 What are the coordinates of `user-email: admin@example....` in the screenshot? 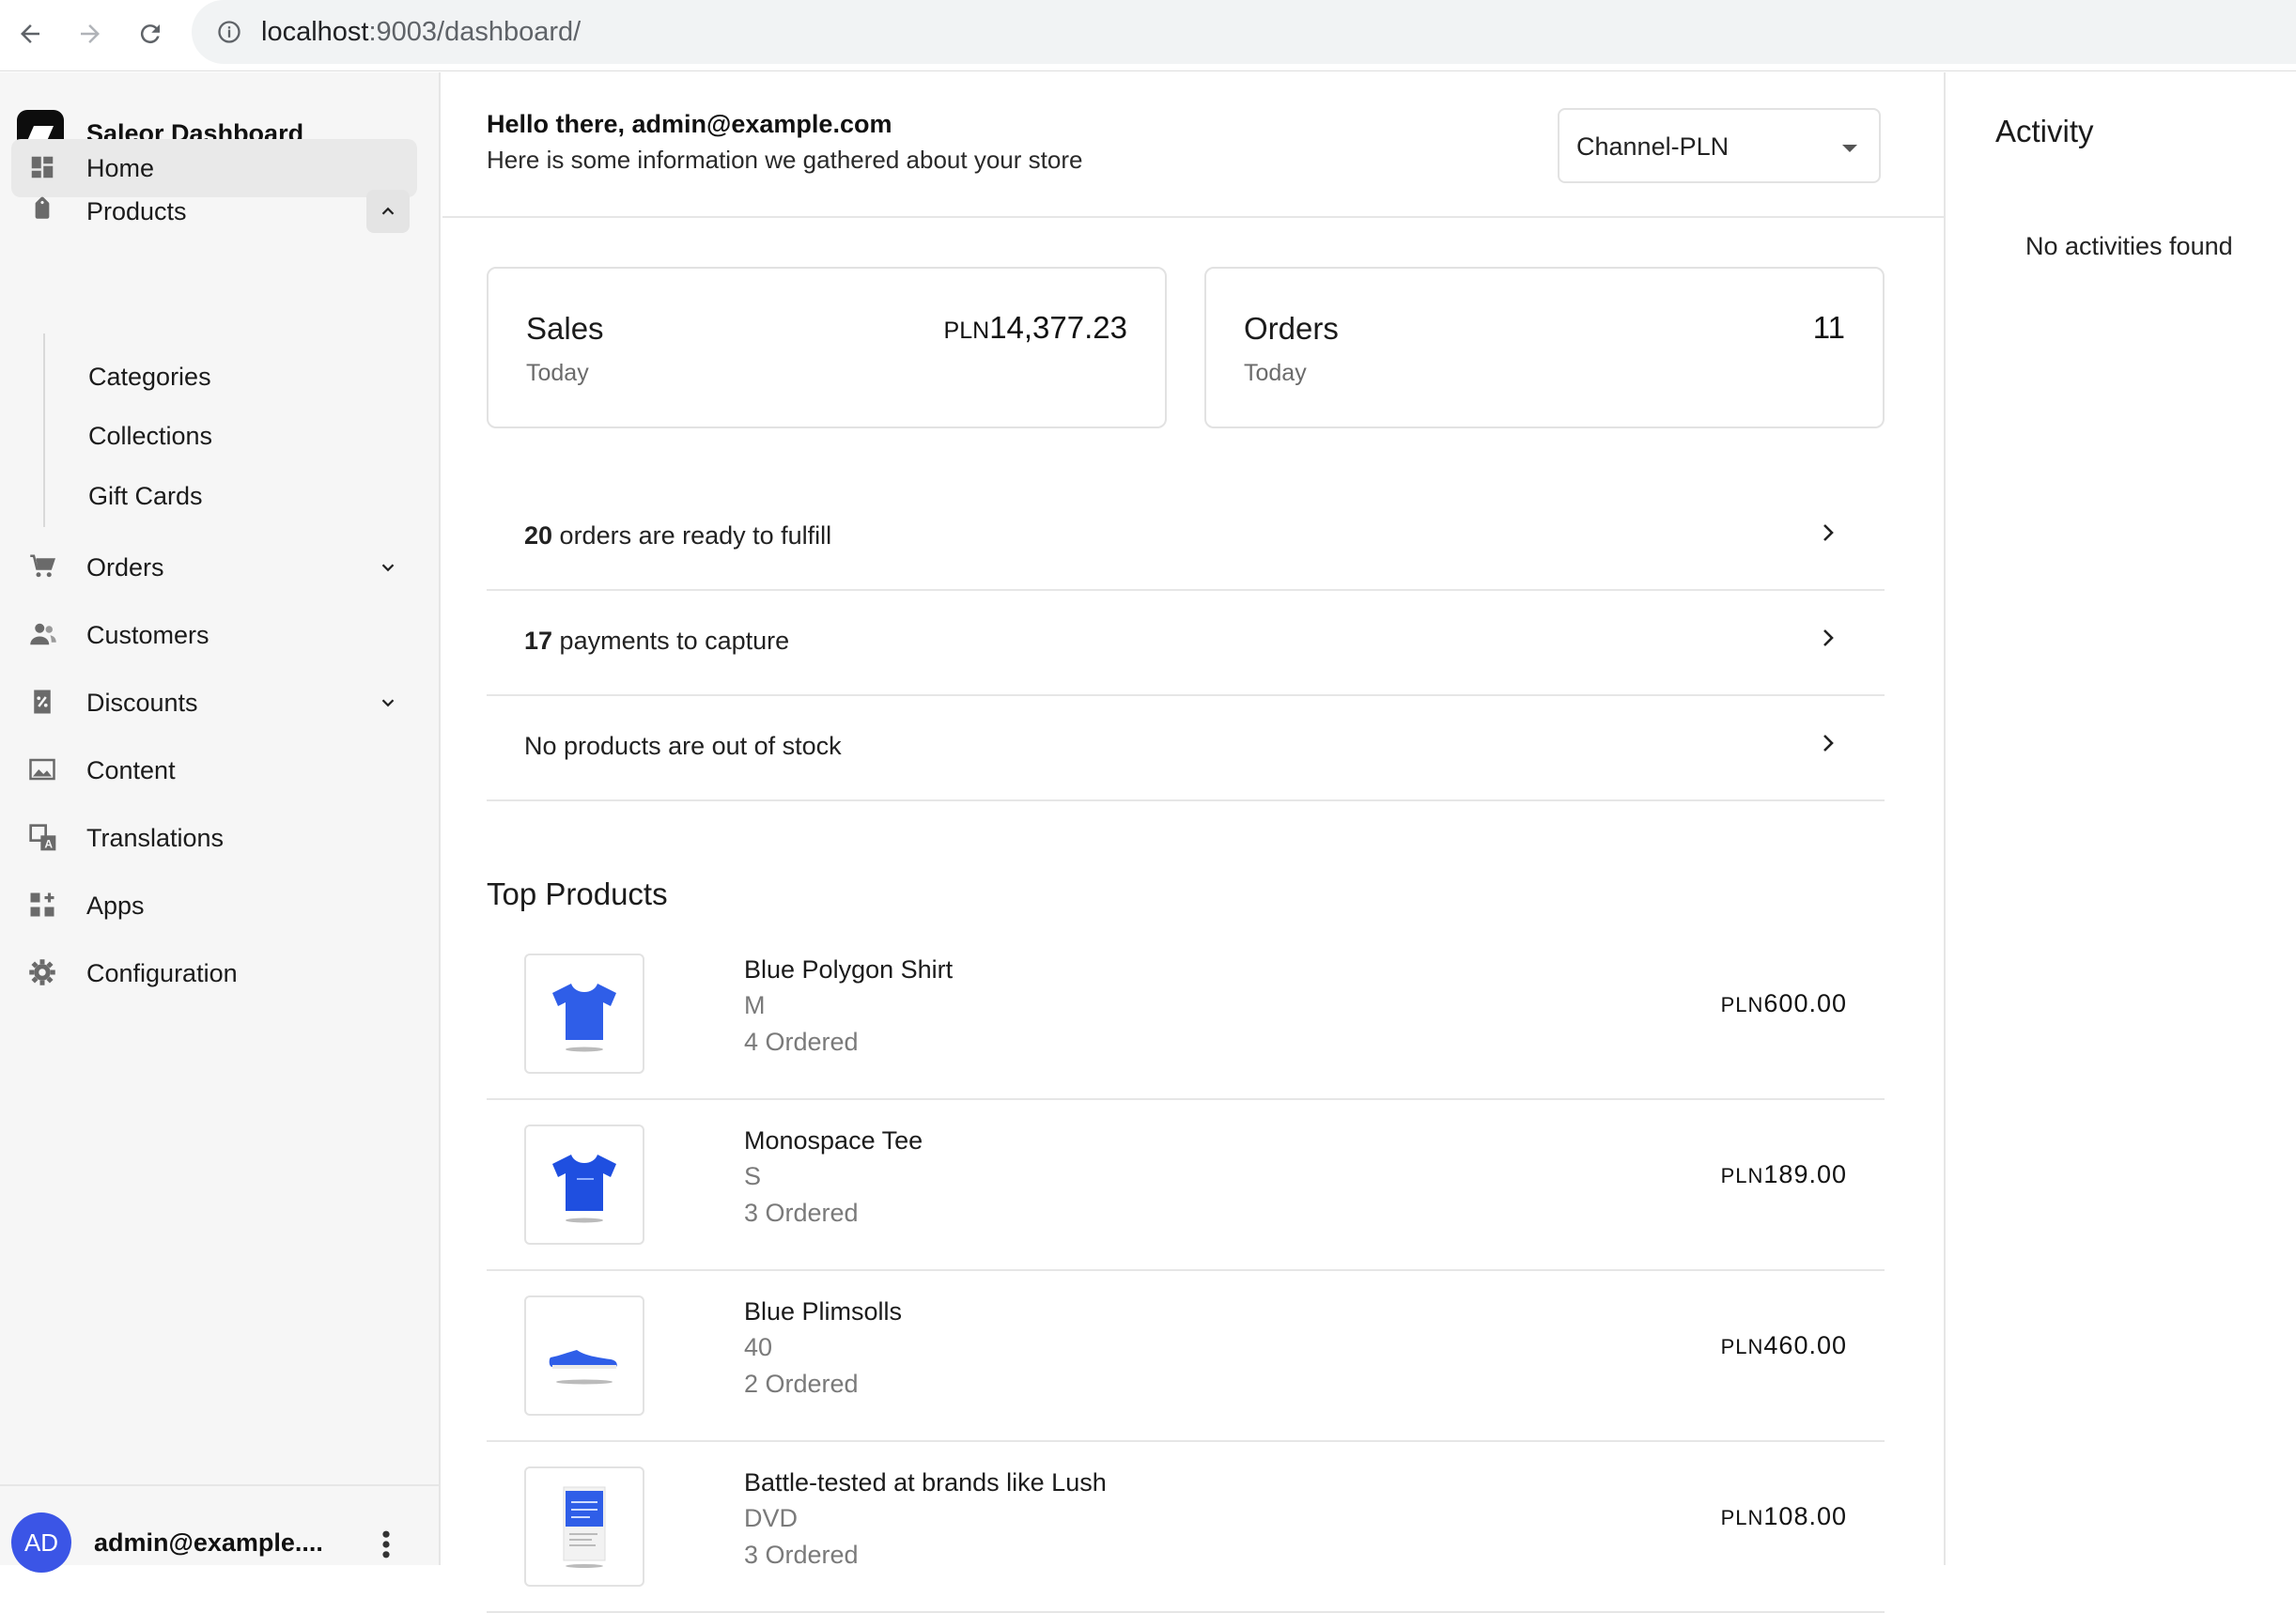 It's located at (208, 1542).